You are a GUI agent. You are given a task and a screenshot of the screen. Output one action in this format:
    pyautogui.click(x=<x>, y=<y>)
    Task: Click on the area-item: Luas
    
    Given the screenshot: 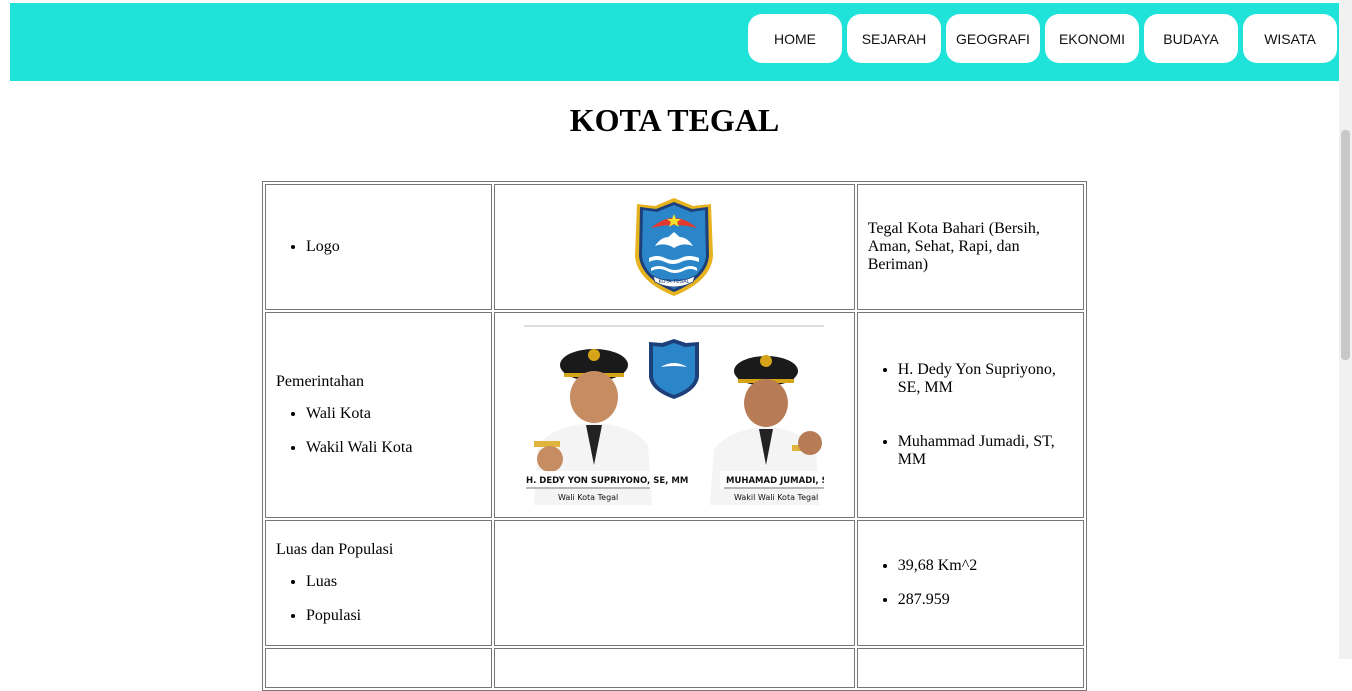 What is the action you would take?
    pyautogui.click(x=393, y=582)
    